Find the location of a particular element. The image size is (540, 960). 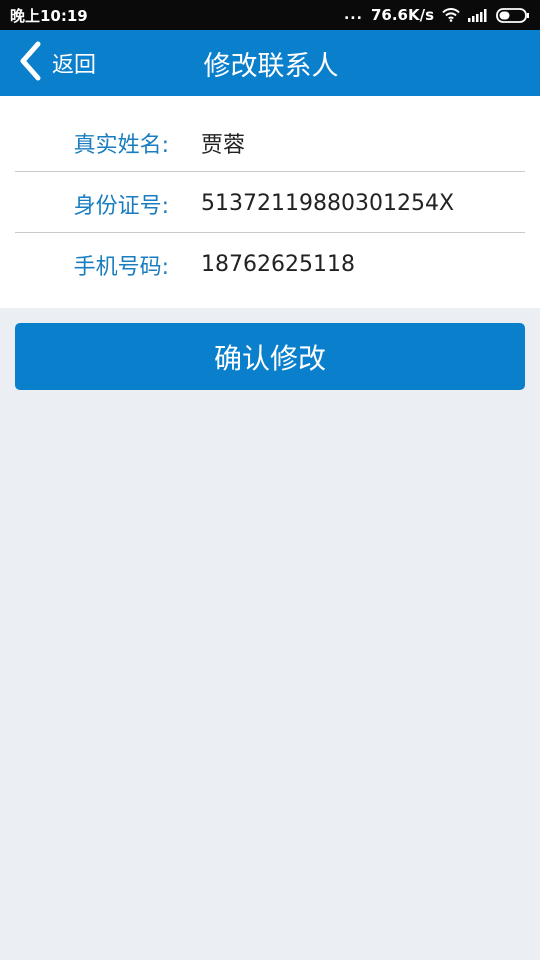

form-row-phone: 手机号码: 18762625118 is located at coordinates (270, 264).